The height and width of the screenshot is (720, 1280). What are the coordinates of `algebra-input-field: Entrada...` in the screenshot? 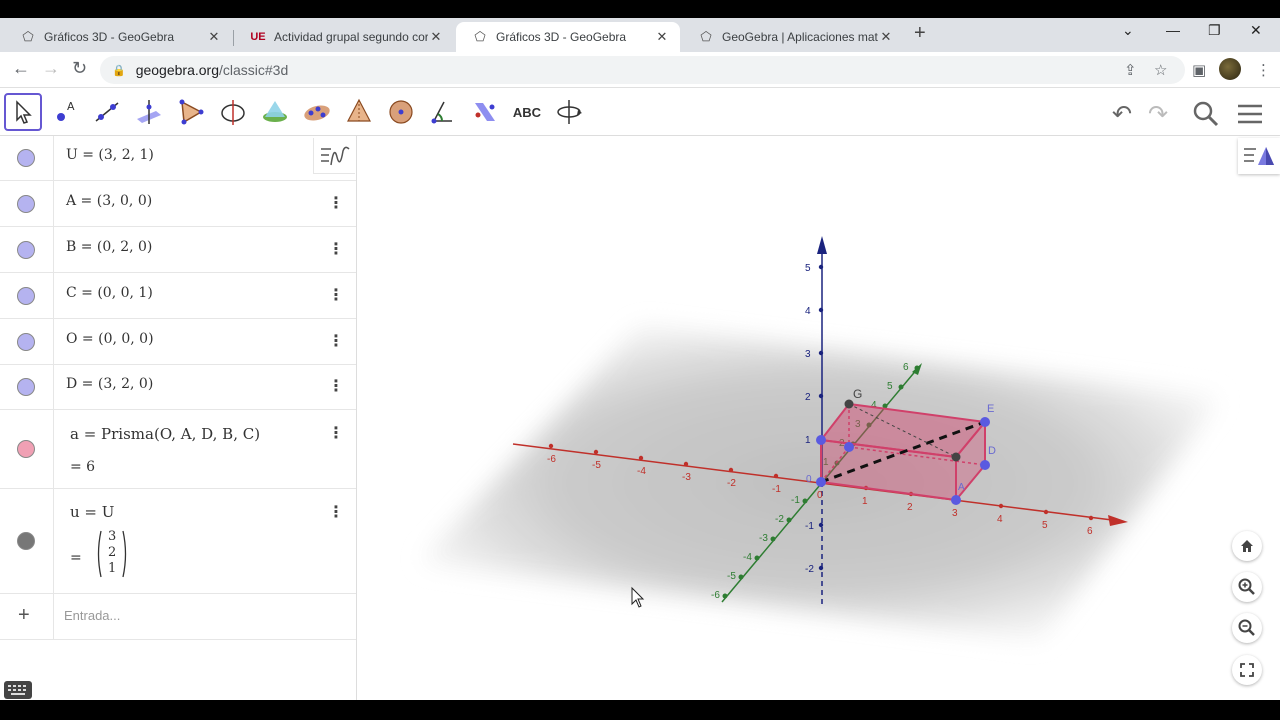 It's located at (92, 615).